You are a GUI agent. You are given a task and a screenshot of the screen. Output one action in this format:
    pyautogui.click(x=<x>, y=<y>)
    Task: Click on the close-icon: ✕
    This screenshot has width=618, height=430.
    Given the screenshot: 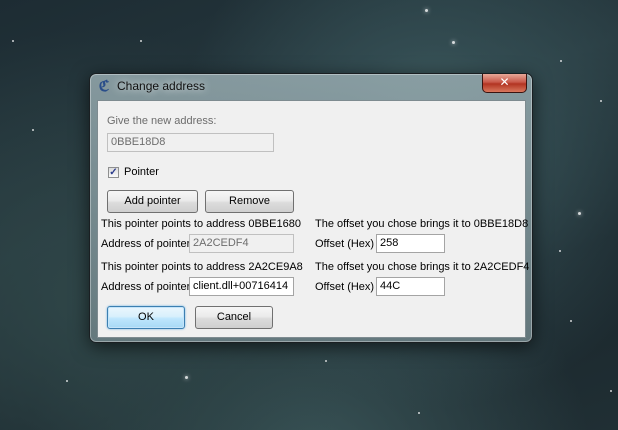 What is the action you would take?
    pyautogui.click(x=504, y=82)
    